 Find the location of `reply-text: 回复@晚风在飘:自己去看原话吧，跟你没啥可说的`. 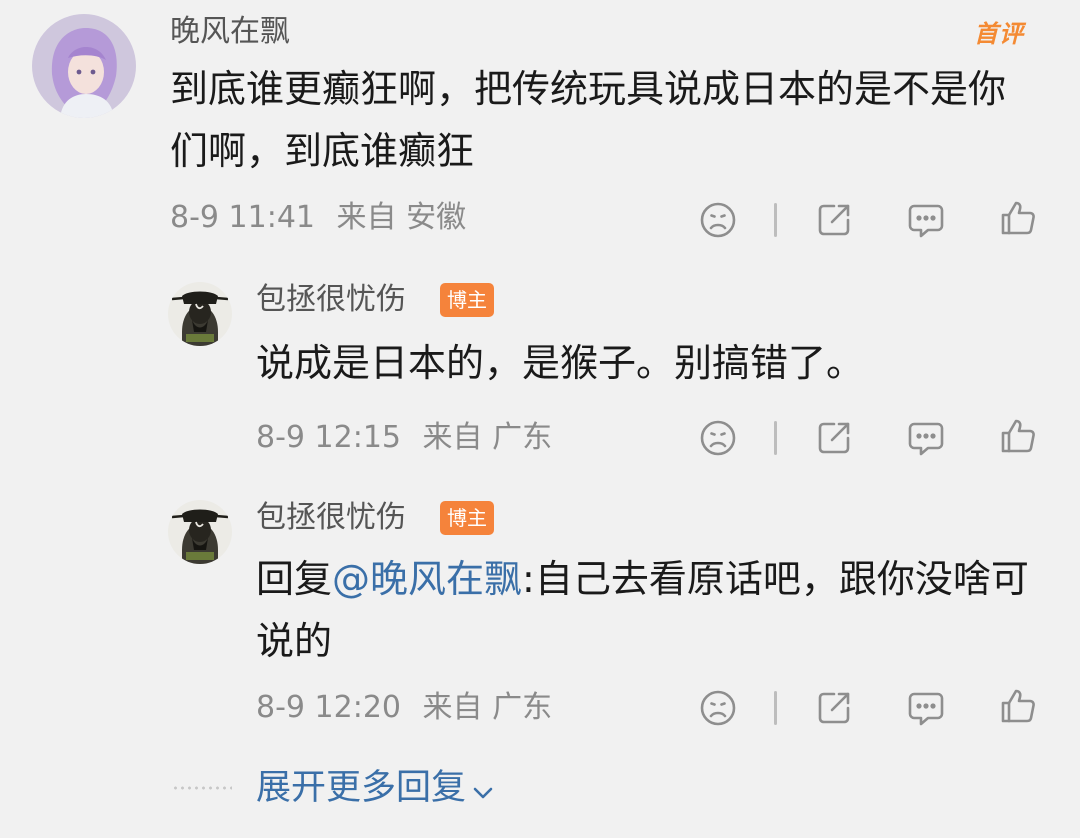

reply-text: 回复@晚风在飘:自己去看原话吧，跟你没啥可说的 is located at coordinates (646, 610).